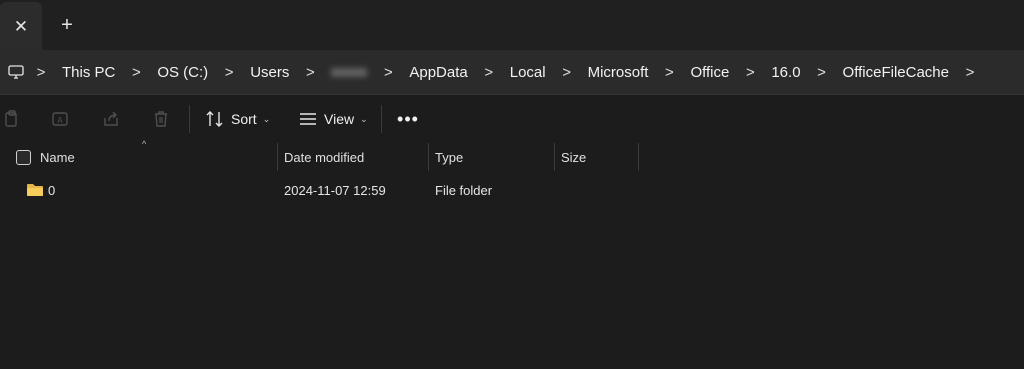 The height and width of the screenshot is (369, 1024). I want to click on close-icon: ✕, so click(21, 26).